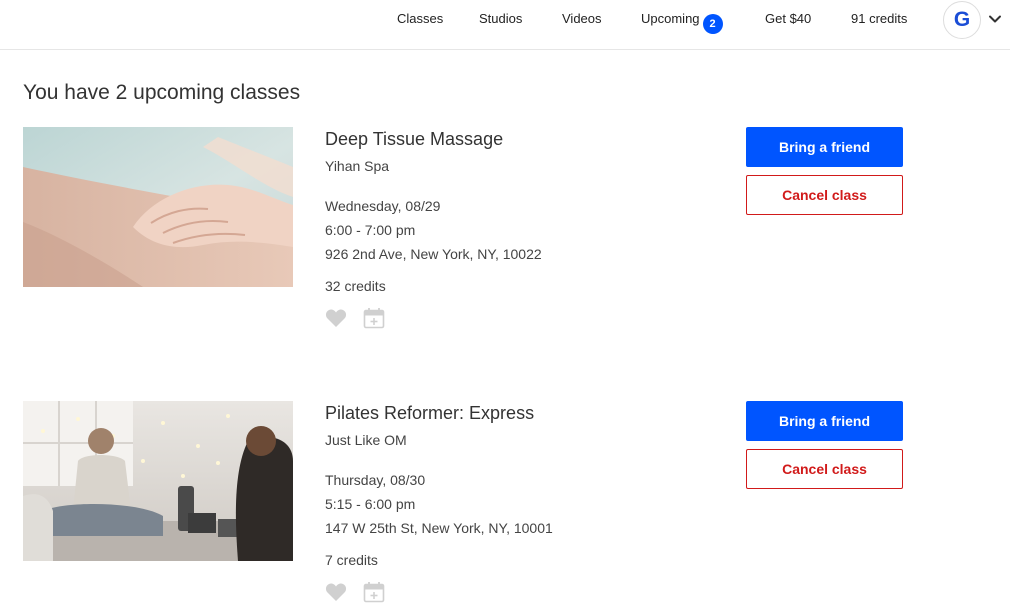 The width and height of the screenshot is (1010, 603). Describe the element at coordinates (414, 139) in the screenshot. I see `class-name: Deep Tissue Massage` at that location.